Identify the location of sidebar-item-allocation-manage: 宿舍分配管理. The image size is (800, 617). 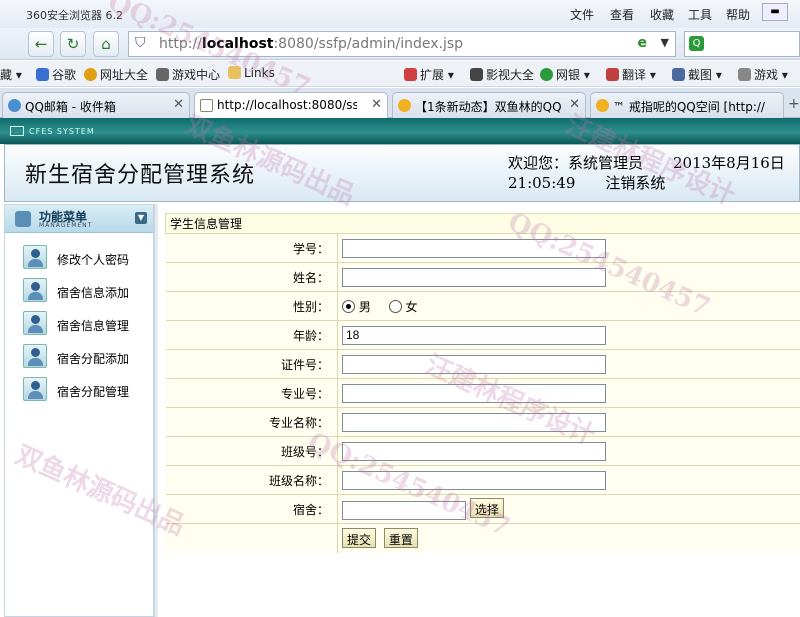
(87, 390).